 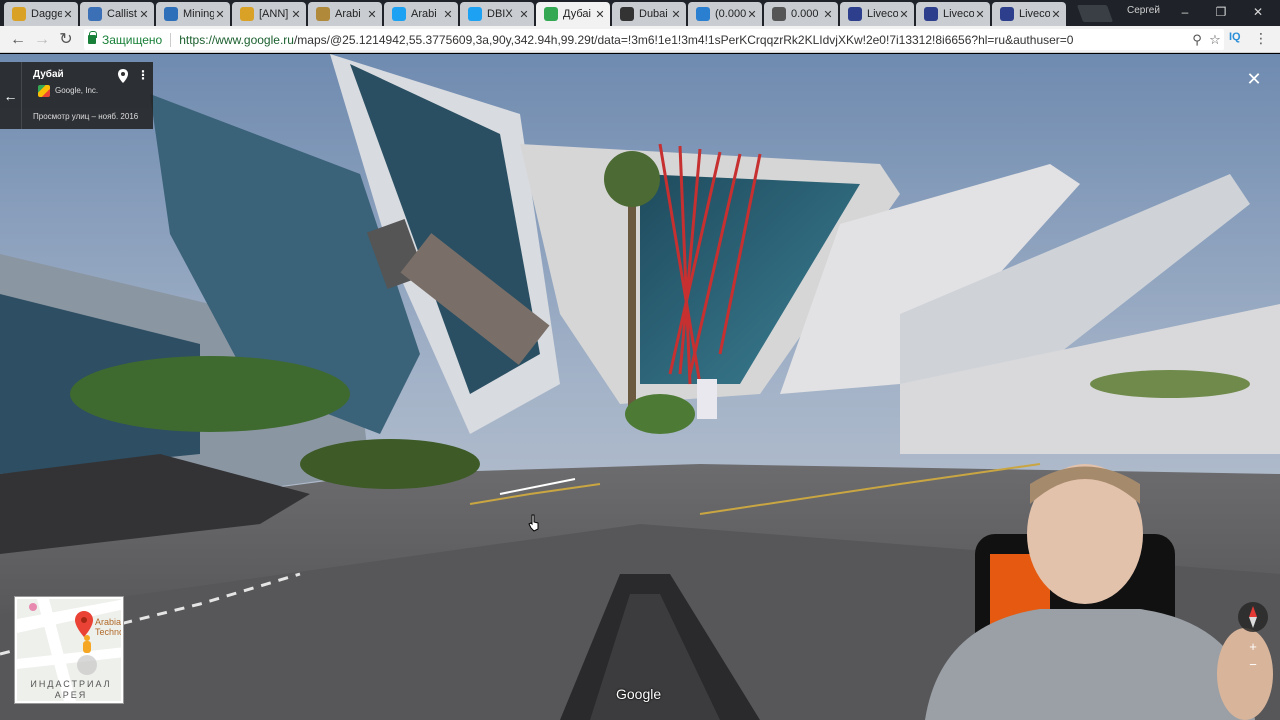 What do you see at coordinates (627, 14) in the screenshot?
I see `m-icon` at bounding box center [627, 14].